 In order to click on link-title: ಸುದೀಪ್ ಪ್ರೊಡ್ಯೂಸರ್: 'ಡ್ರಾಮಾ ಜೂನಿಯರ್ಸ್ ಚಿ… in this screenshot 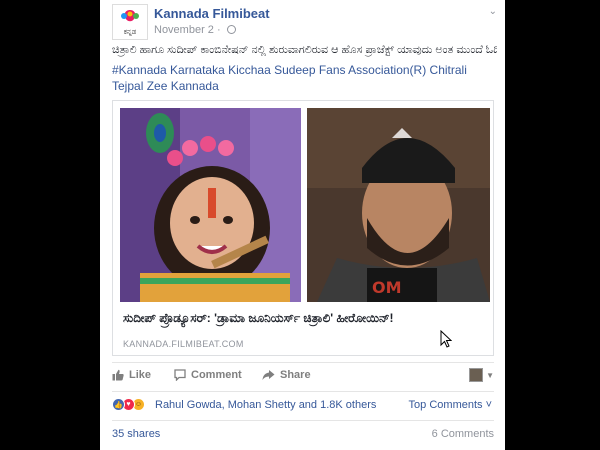, I will do `click(258, 318)`.